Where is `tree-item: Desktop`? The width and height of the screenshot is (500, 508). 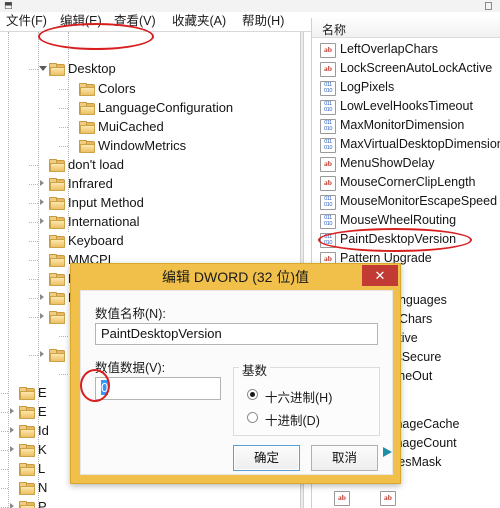 tree-item: Desktop is located at coordinates (169, 69).